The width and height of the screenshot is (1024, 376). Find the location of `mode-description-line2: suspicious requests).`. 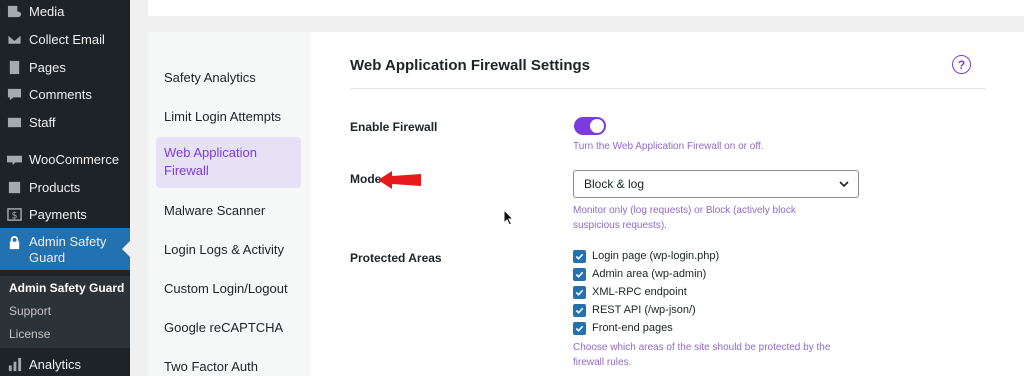

mode-description-line2: suspicious requests). is located at coordinates (620, 225).